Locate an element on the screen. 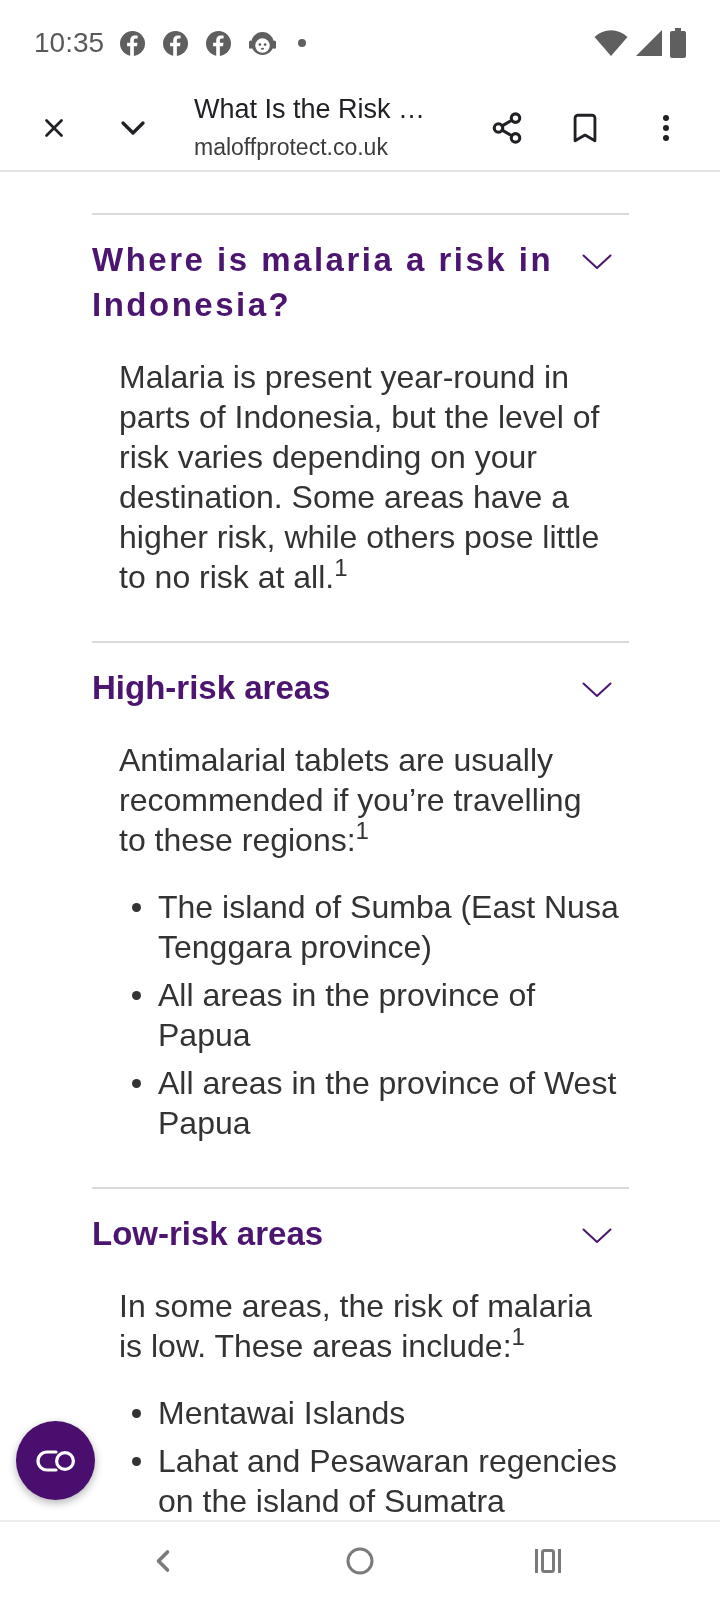  floating-action-button is located at coordinates (55, 1460).